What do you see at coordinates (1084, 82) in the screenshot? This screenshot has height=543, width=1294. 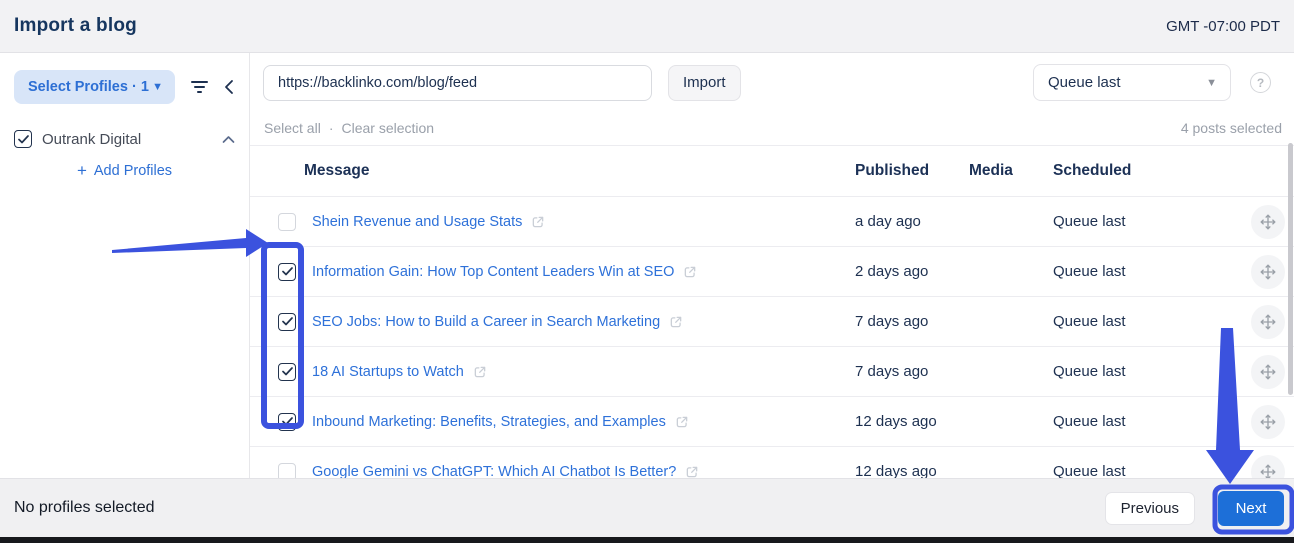 I see `queue-mode-value: Queue last` at bounding box center [1084, 82].